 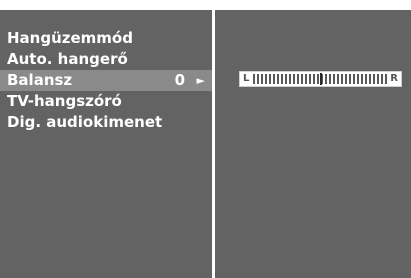 What do you see at coordinates (70, 38) in the screenshot?
I see `menu-item-label: Hangüzemmód` at bounding box center [70, 38].